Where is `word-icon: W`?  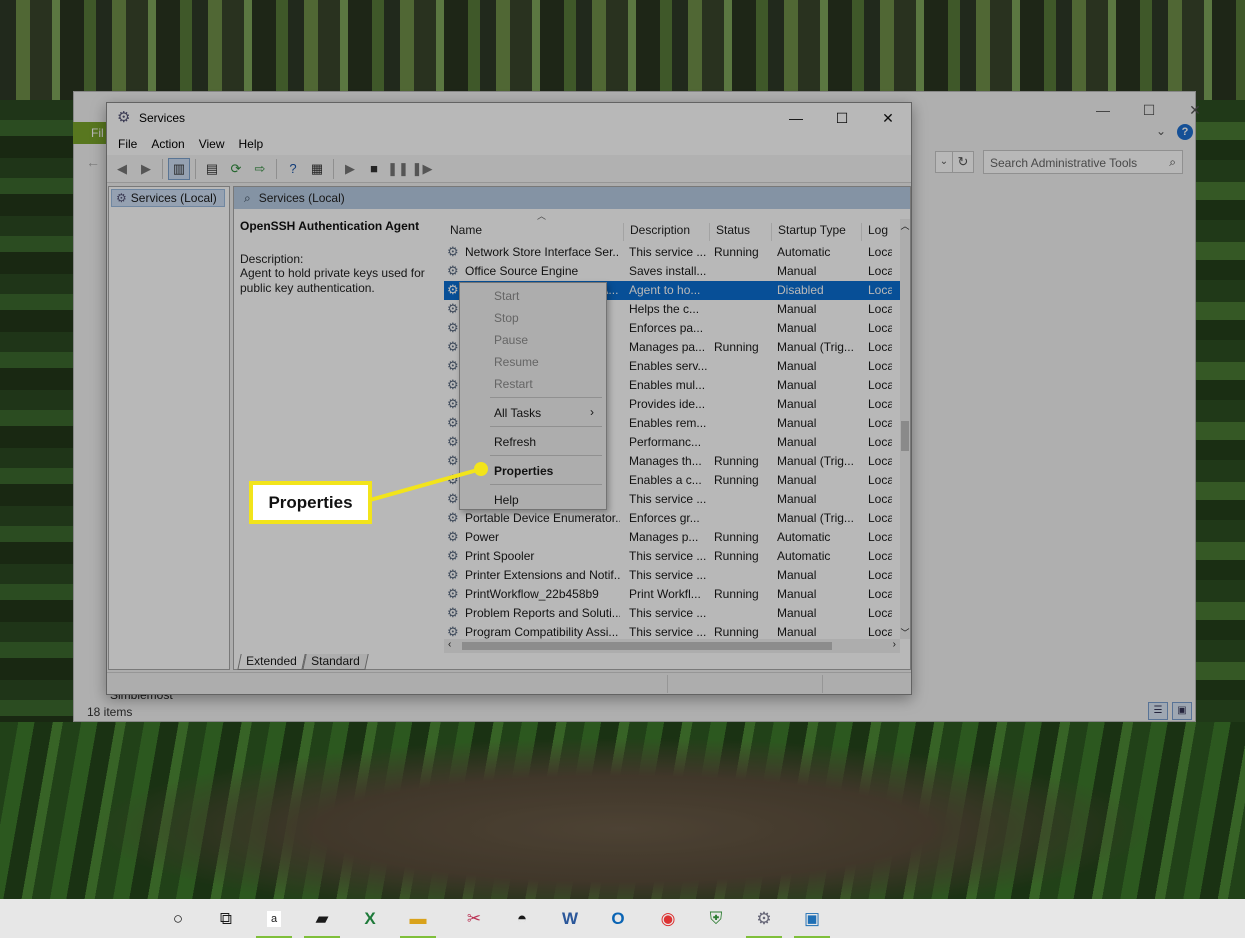 word-icon: W is located at coordinates (570, 918).